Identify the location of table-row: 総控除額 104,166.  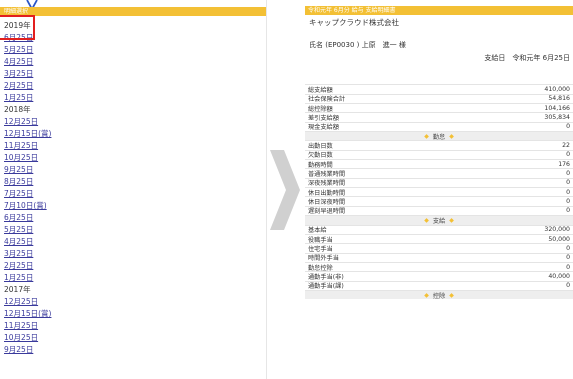
(439, 108).